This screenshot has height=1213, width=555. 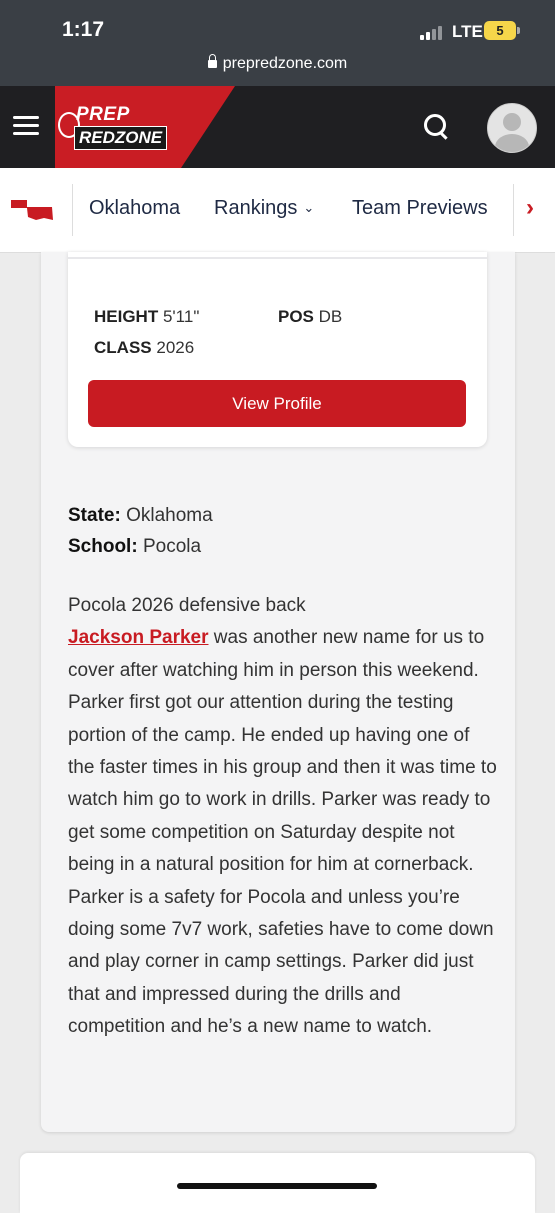 I want to click on view-profile-button: View Profile, so click(x=277, y=403).